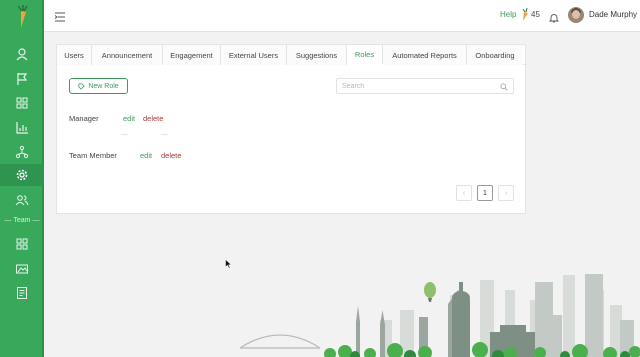 Image resolution: width=640 pixels, height=357 pixels. Describe the element at coordinates (228, 264) in the screenshot. I see `mouse-cursor-icon` at that location.